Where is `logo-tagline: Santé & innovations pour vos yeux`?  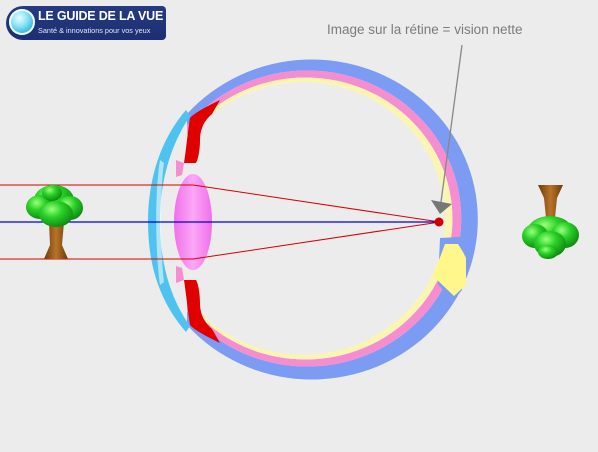 logo-tagline: Santé & innovations pour vos yeux is located at coordinates (94, 30).